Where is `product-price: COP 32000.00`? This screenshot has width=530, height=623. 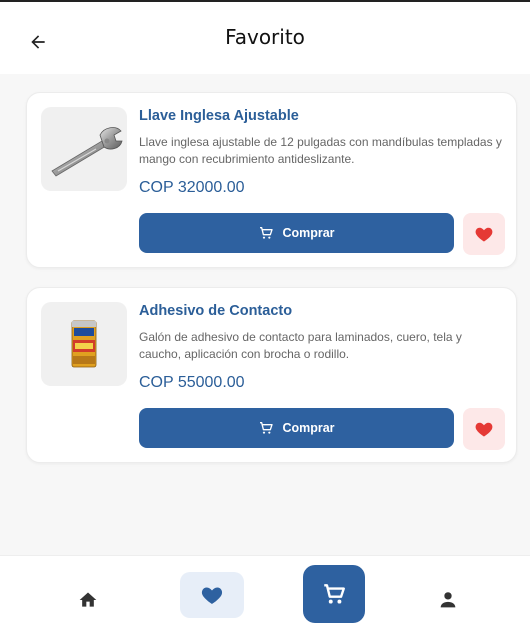
product-price: COP 32000.00 is located at coordinates (192, 187).